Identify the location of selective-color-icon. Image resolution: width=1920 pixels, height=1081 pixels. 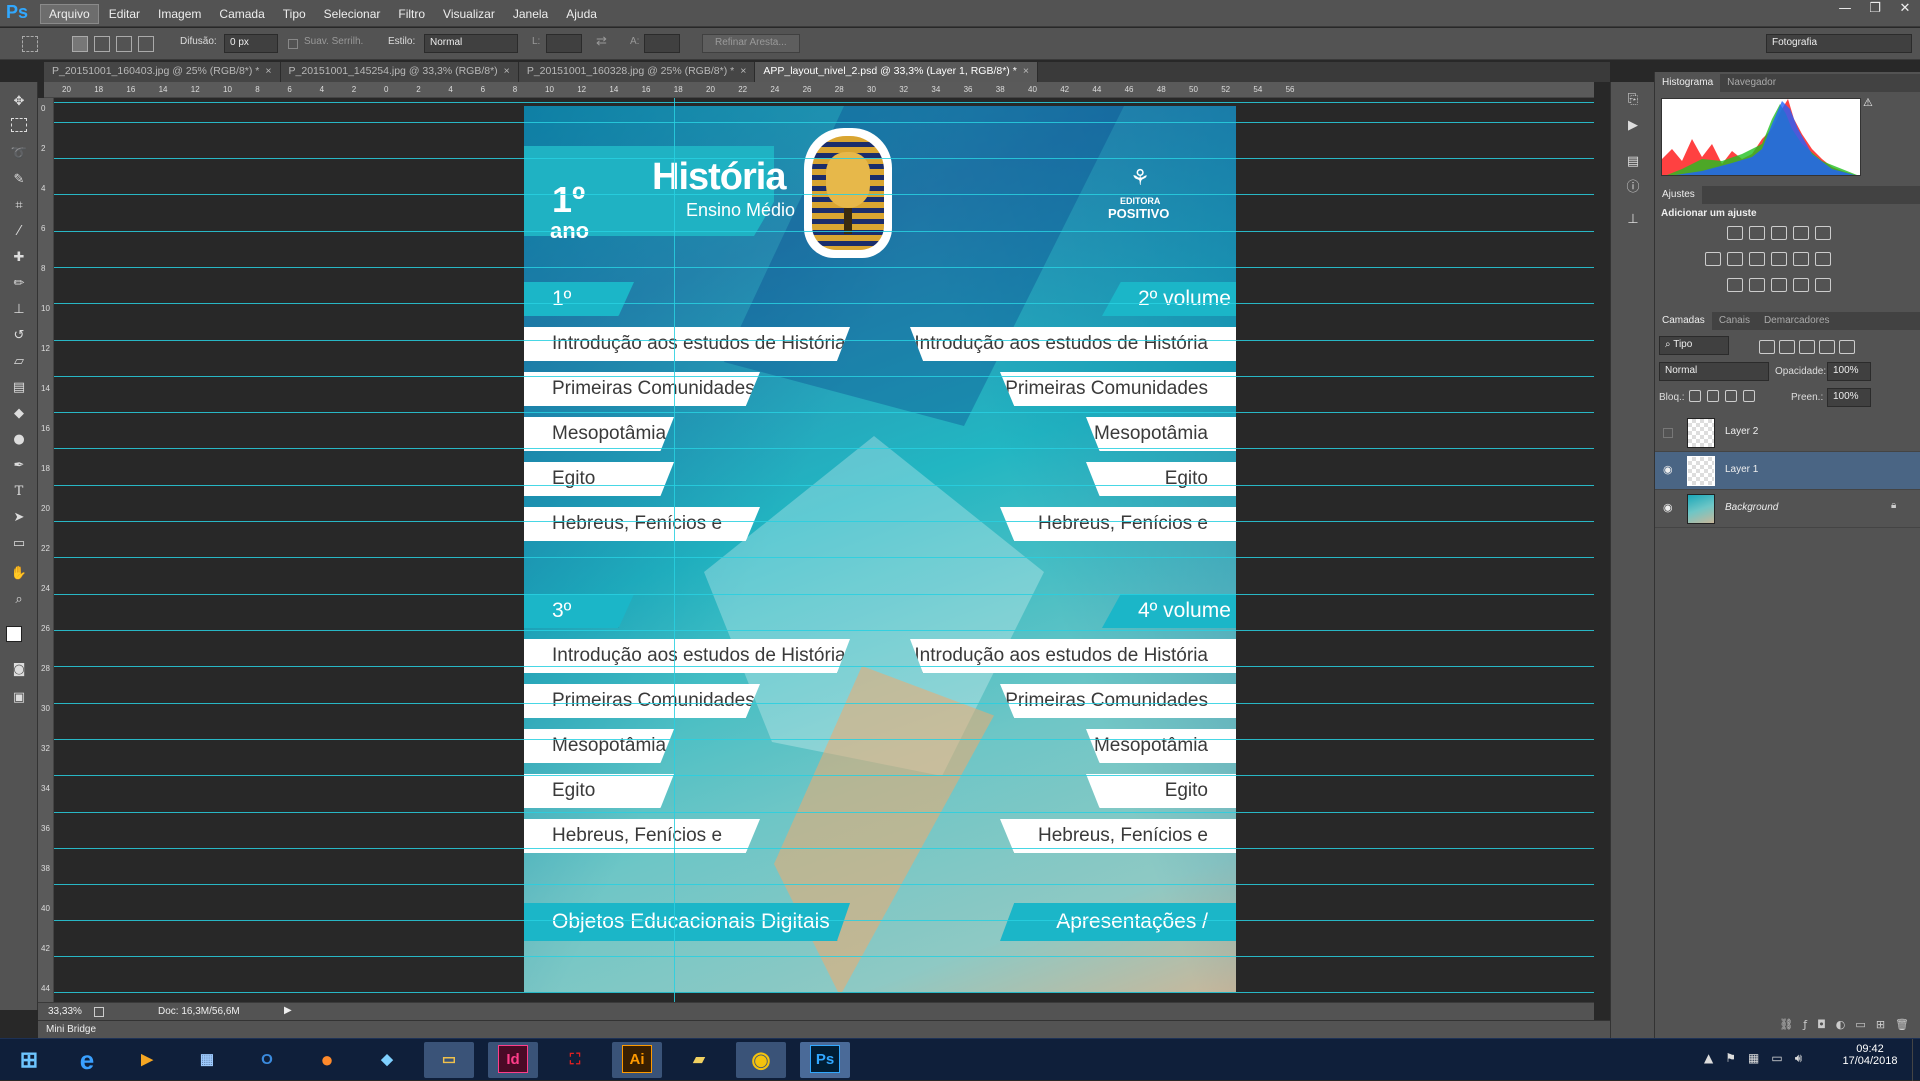
(1801, 285).